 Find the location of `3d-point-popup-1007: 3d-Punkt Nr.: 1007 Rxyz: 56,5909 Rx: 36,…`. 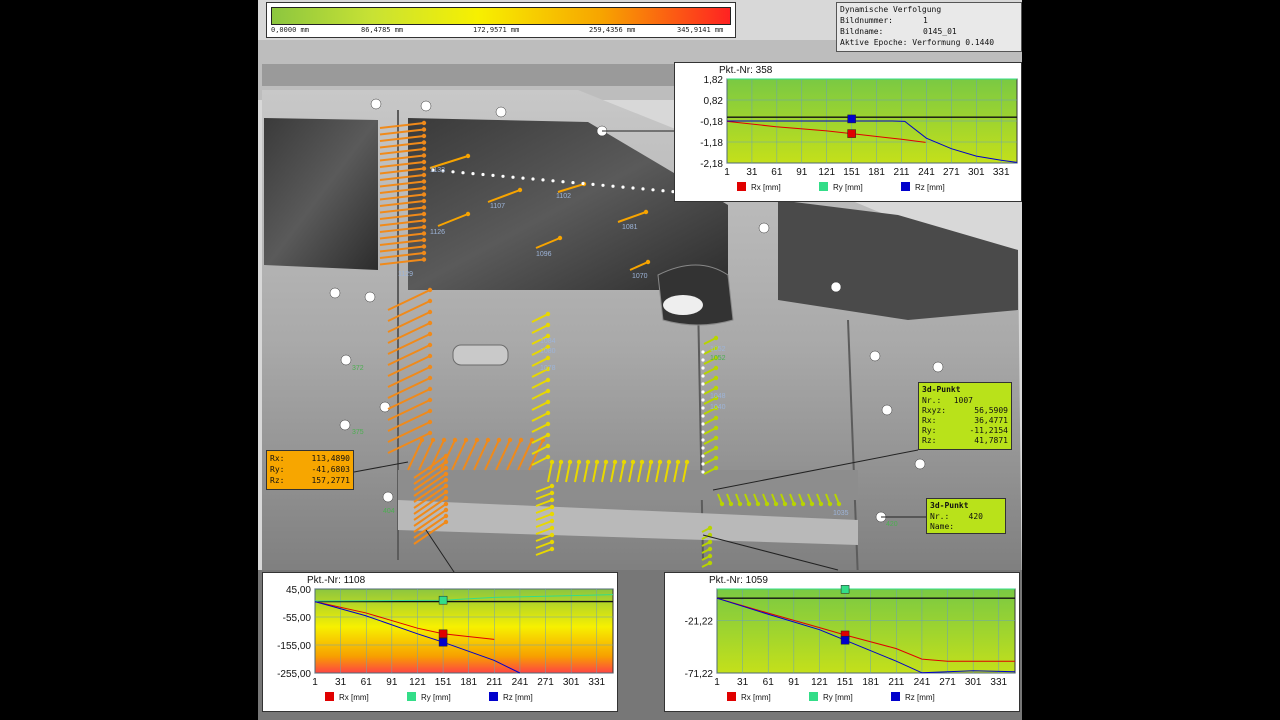

3d-point-popup-1007: 3d-Punkt Nr.: 1007 Rxyz: 56,5909 Rx: 36,… is located at coordinates (965, 416).